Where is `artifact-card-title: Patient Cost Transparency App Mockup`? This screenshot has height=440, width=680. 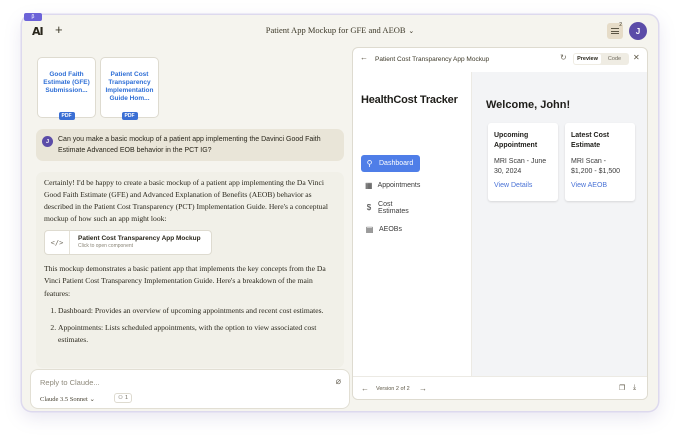
artifact-card-title: Patient Cost Transparency App Mockup is located at coordinates (139, 239).